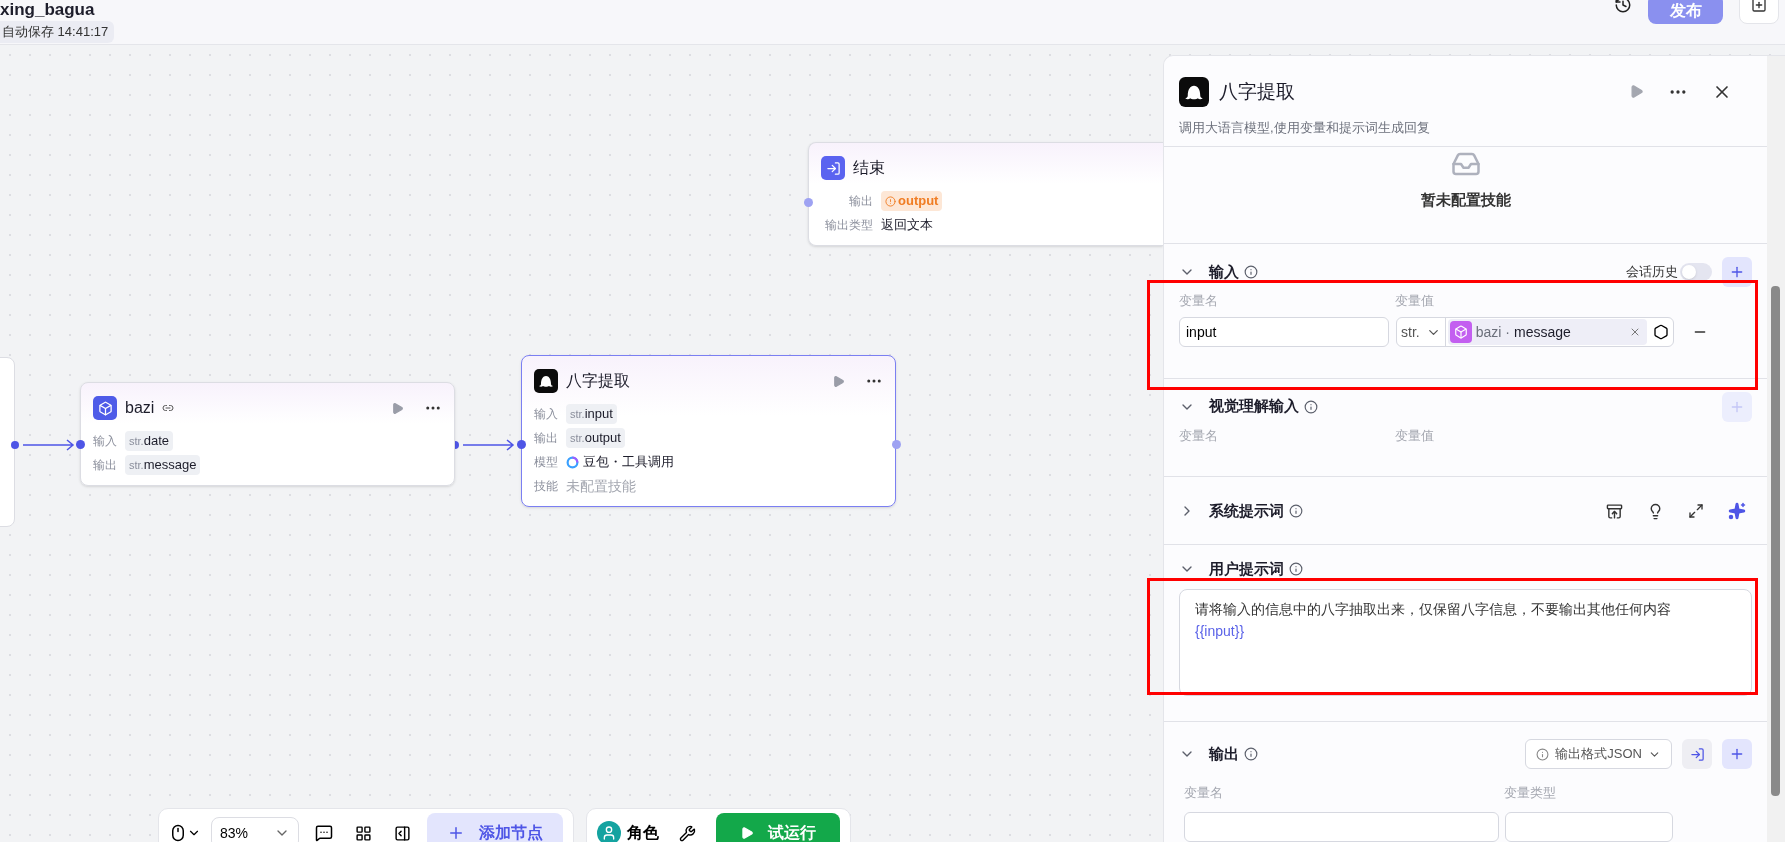  What do you see at coordinates (1305, 127) in the screenshot?
I see `panel-description: 调用大语言模型,使用变量和提示词生成回复` at bounding box center [1305, 127].